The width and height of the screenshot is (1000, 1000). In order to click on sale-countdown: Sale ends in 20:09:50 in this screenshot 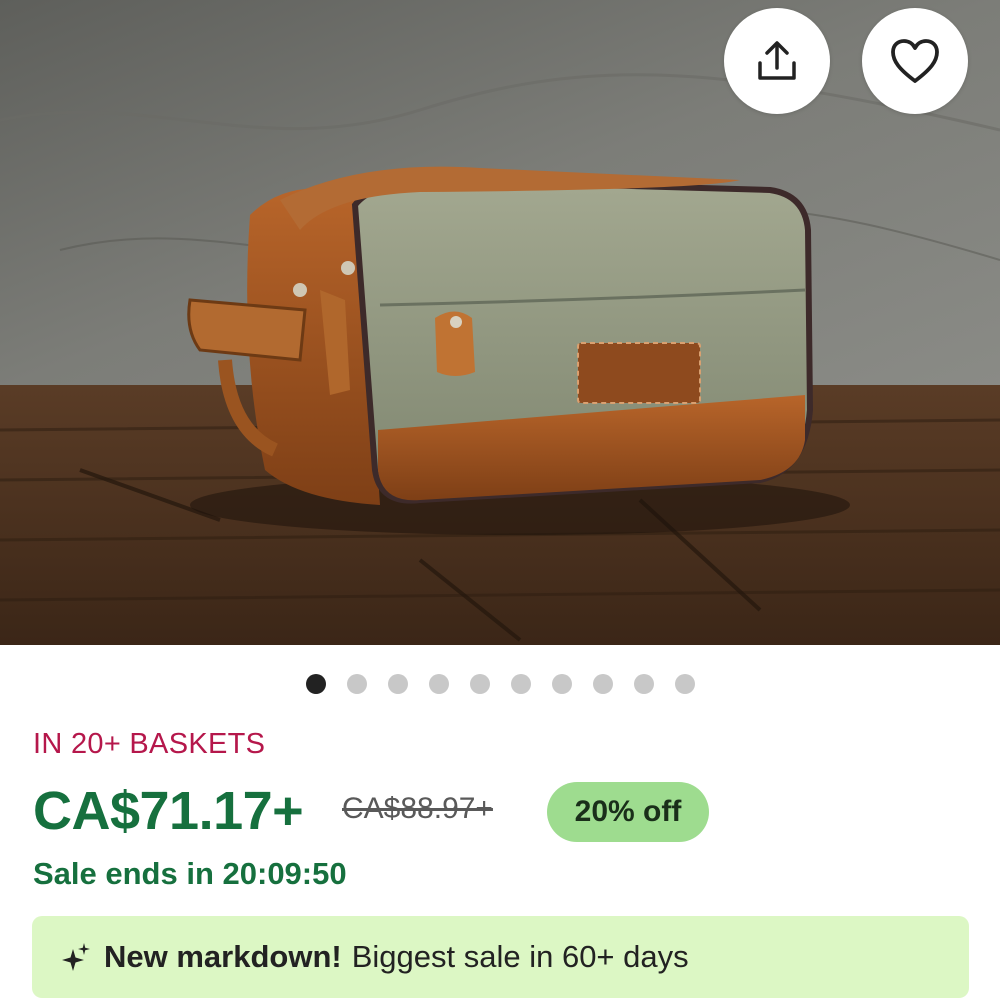, I will do `click(190, 873)`.